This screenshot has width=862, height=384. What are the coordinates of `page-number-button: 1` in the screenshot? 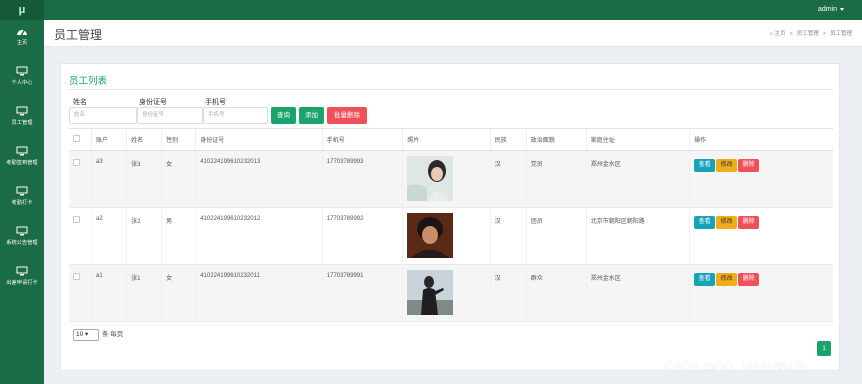 It's located at (824, 348).